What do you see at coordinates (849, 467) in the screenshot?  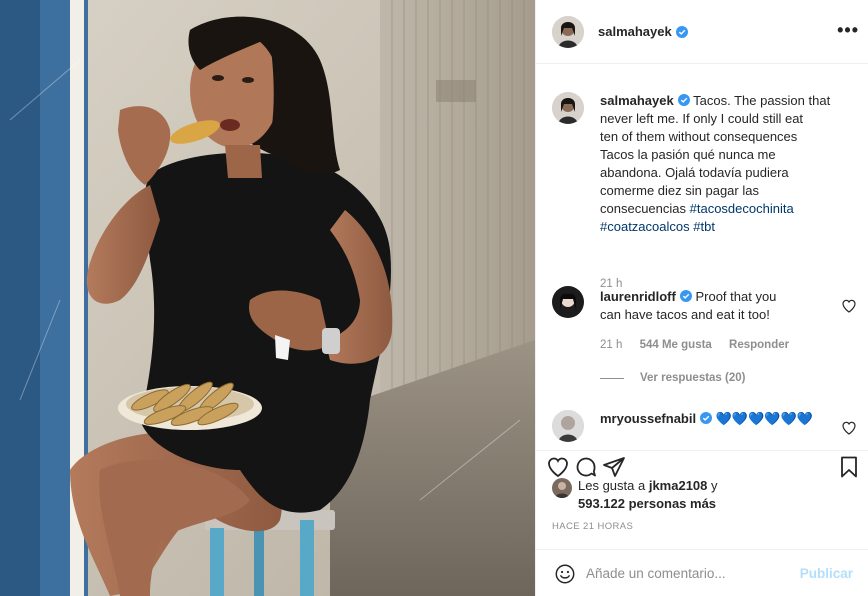 I see `save-bookmark-icon` at bounding box center [849, 467].